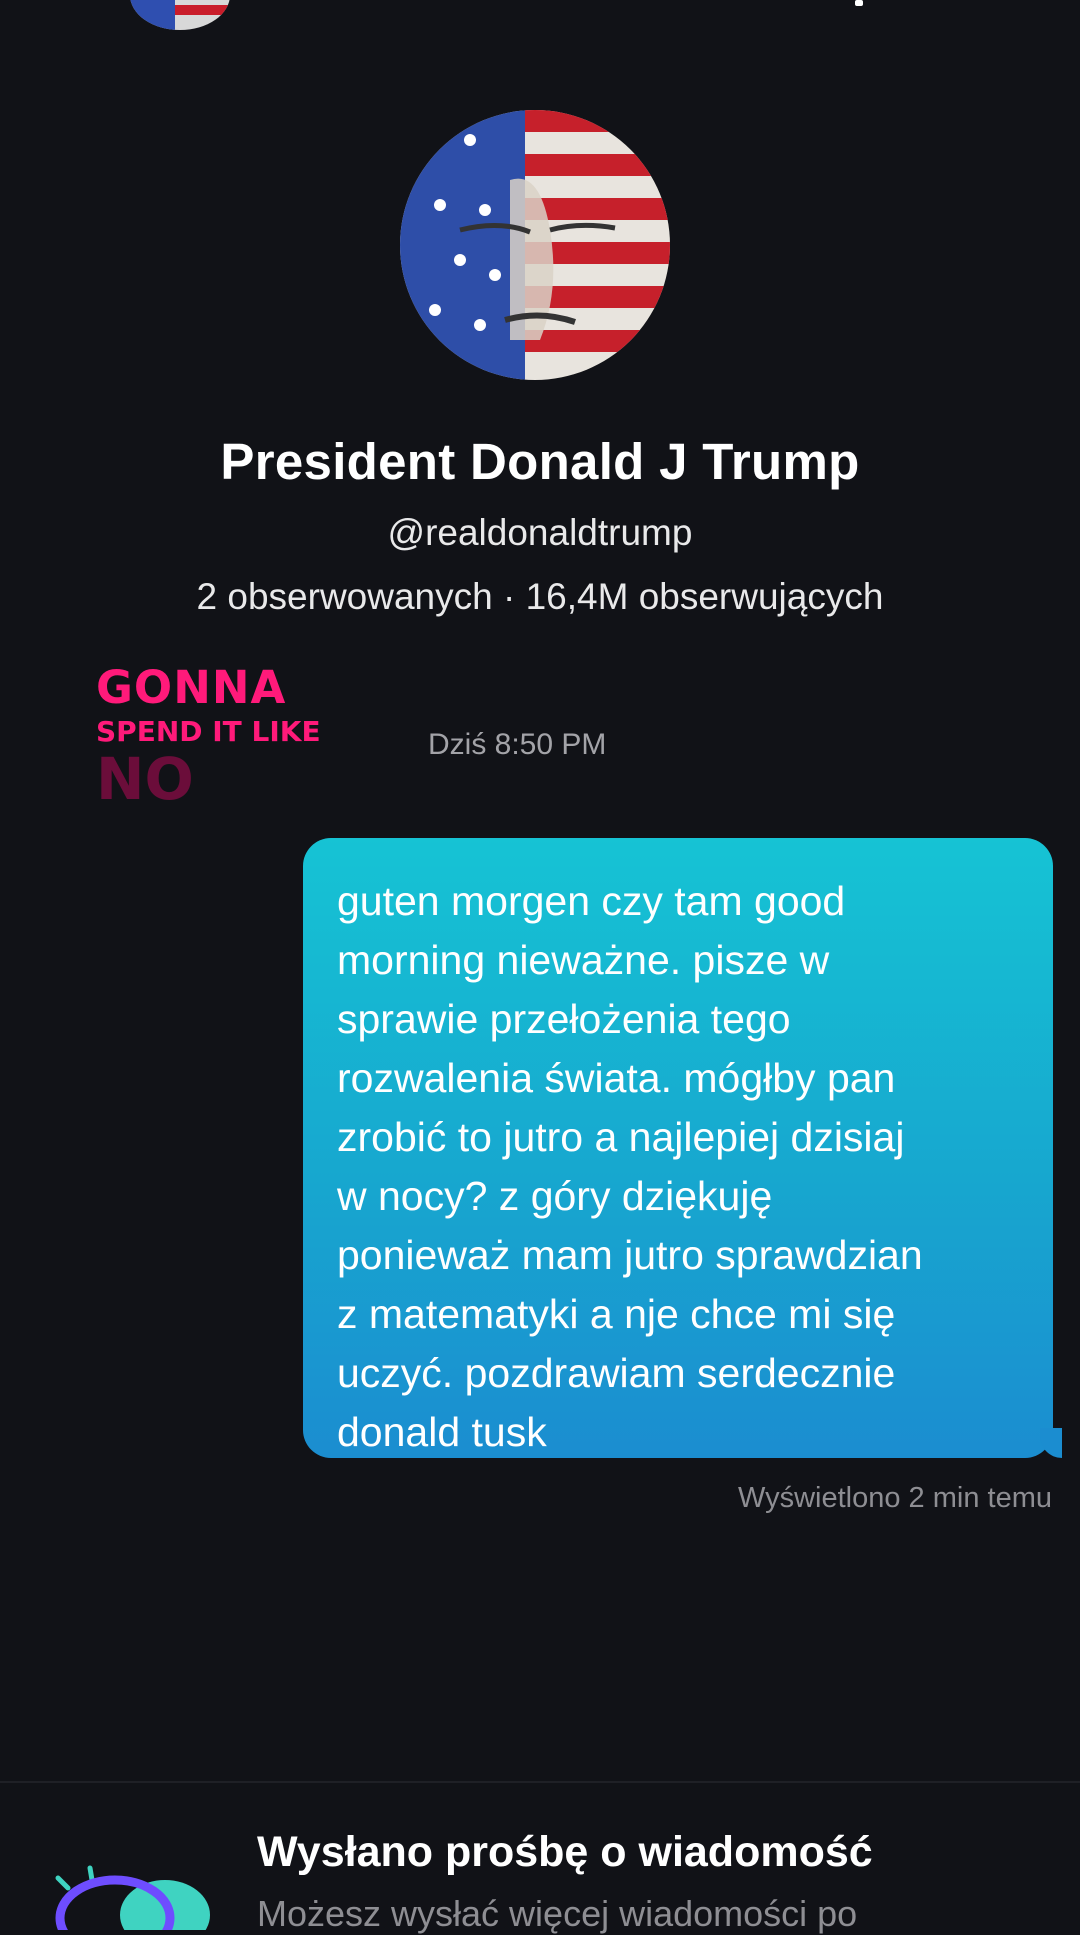 This screenshot has width=1080, height=1935. I want to click on sticker-line-1: GONNA, so click(191, 687).